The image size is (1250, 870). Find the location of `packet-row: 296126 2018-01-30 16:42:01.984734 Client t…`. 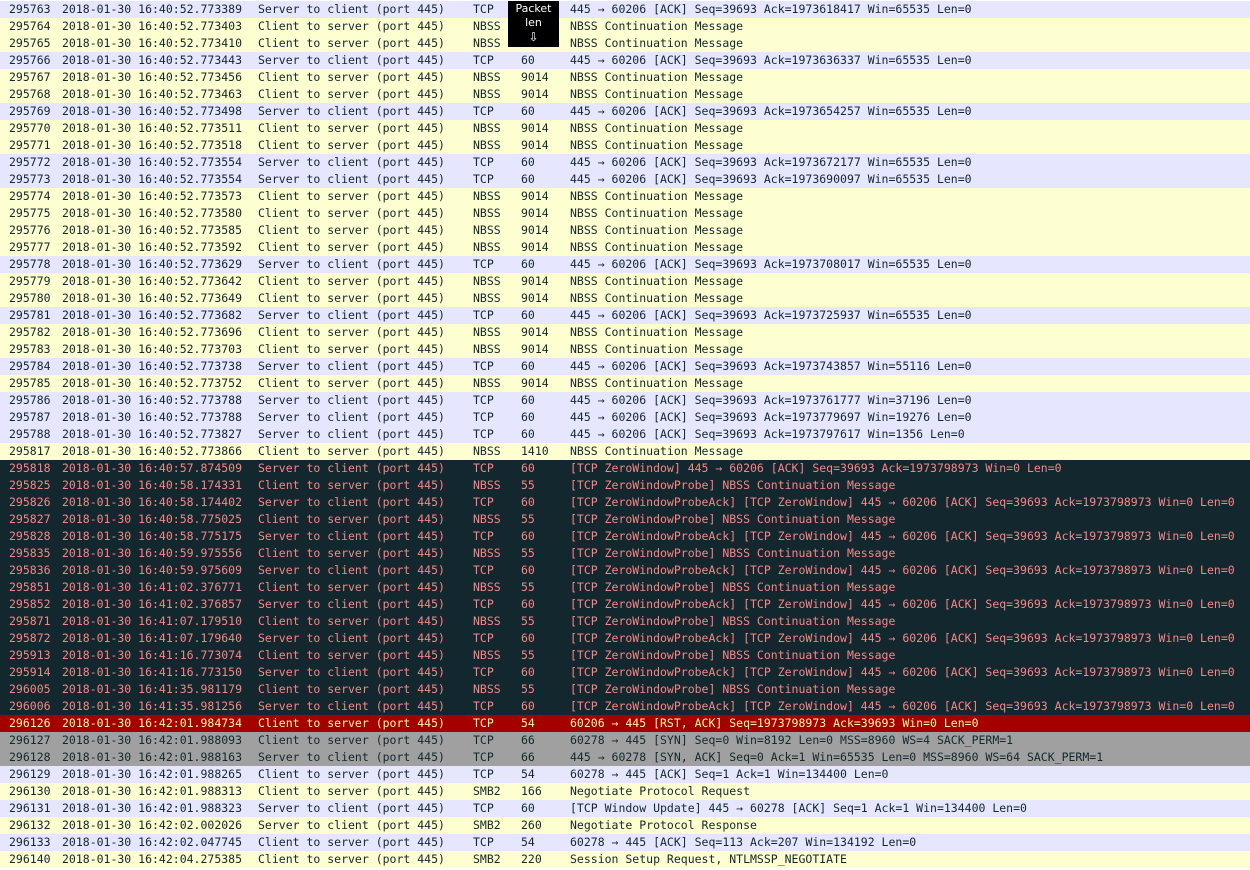

packet-row: 296126 2018-01-30 16:42:01.984734 Client t… is located at coordinates (625, 723).